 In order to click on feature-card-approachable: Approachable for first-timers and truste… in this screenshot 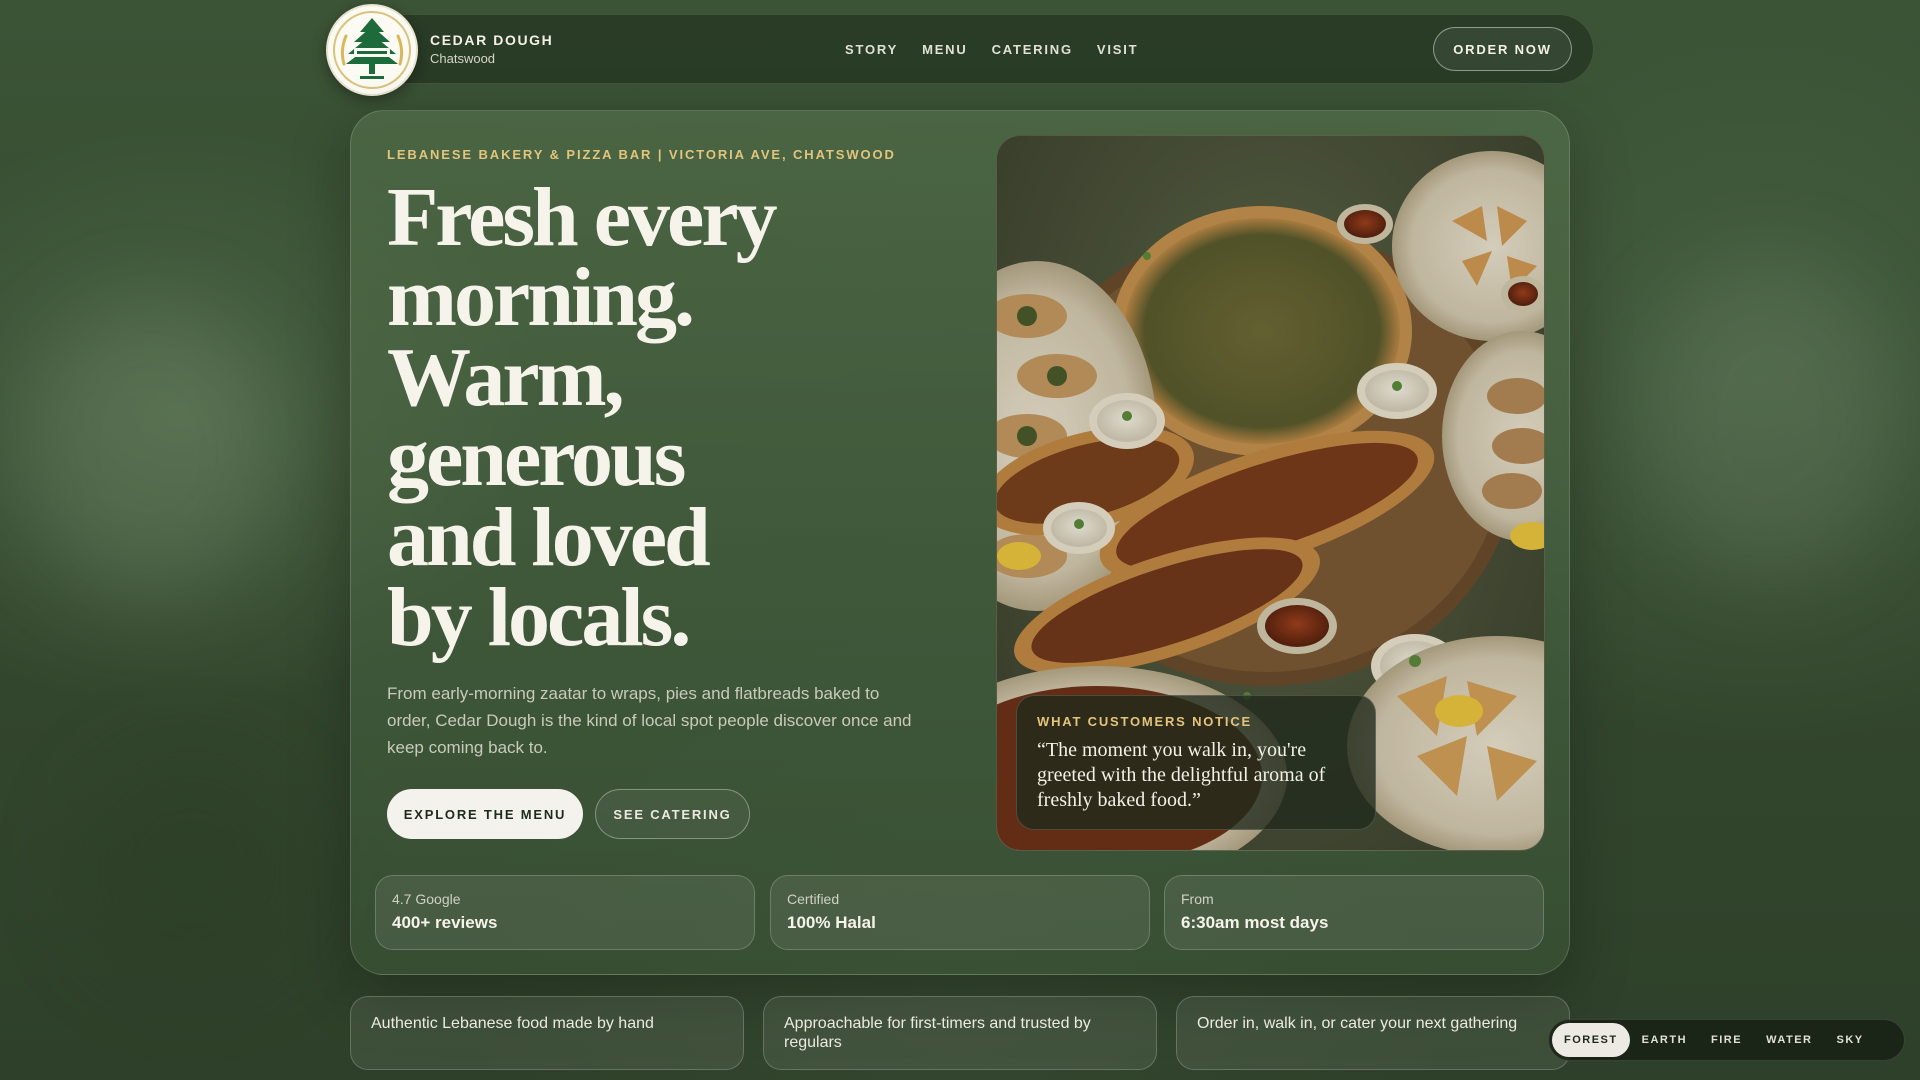, I will do `click(960, 1033)`.